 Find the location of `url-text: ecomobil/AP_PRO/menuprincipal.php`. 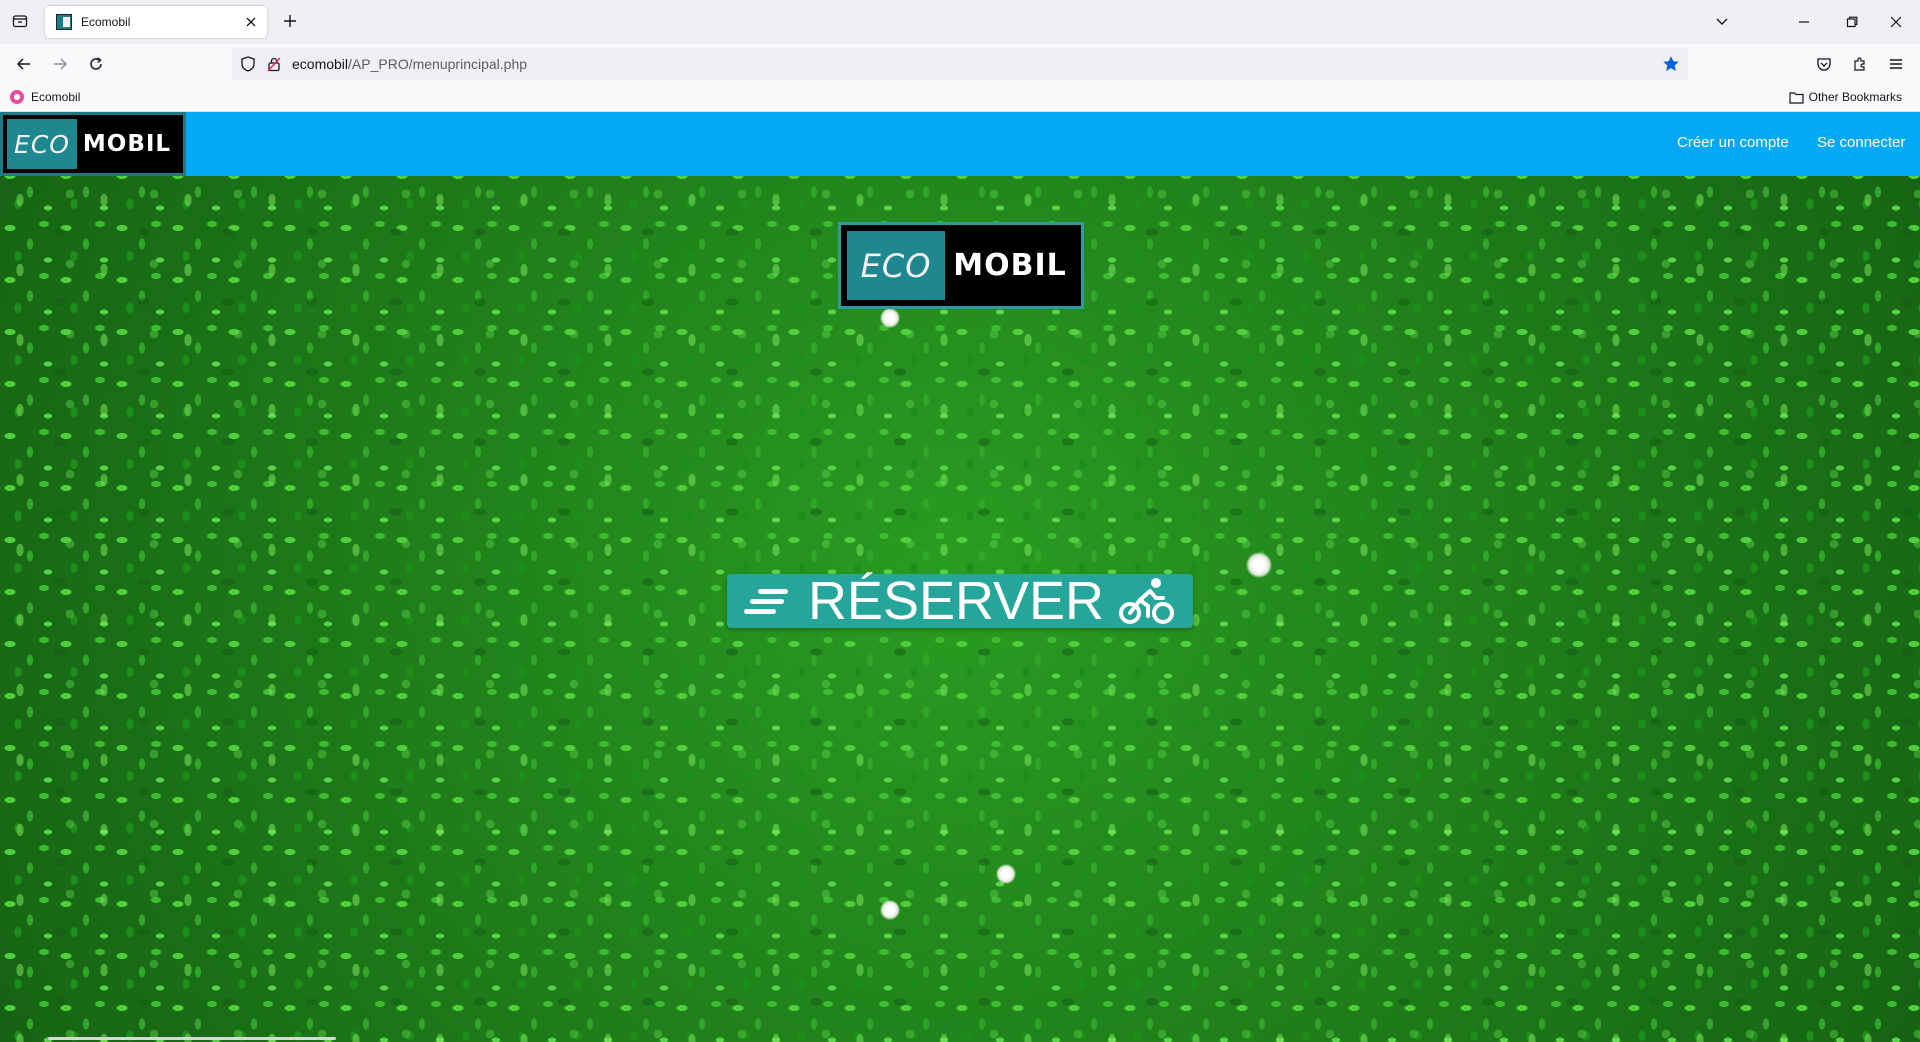

url-text: ecomobil/AP_PRO/menuprincipal.php is located at coordinates (409, 64).